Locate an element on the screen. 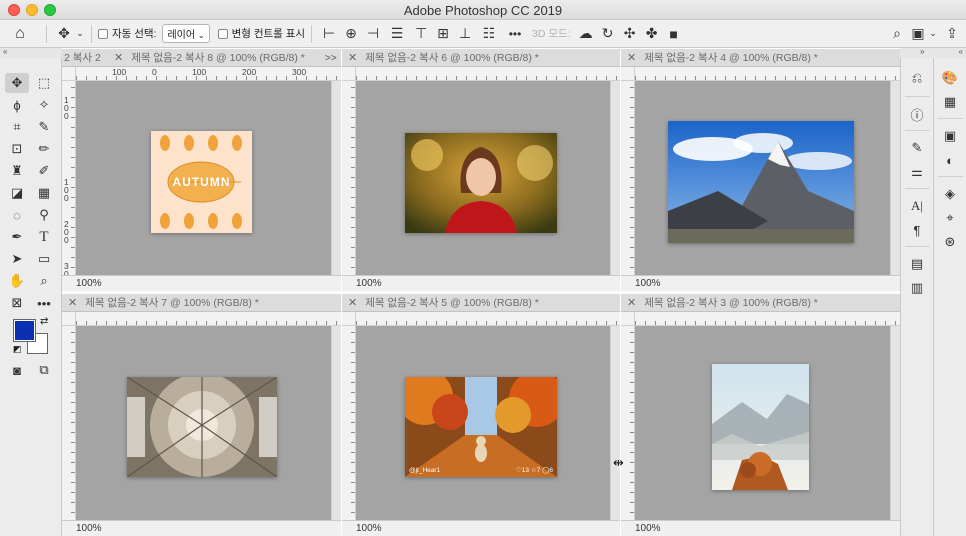  frame-tool-icon: ⊠ is located at coordinates (17, 303).